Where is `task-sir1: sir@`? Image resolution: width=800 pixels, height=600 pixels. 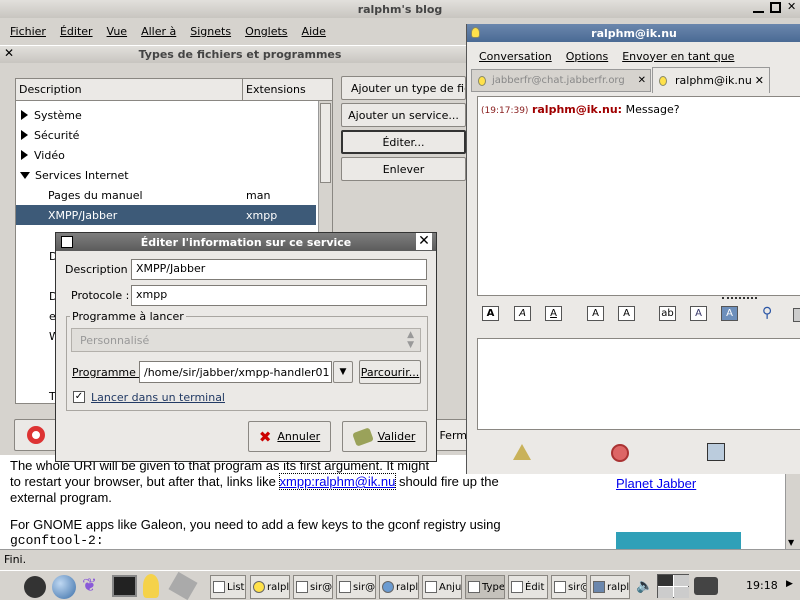 task-sir1: sir@ is located at coordinates (313, 587).